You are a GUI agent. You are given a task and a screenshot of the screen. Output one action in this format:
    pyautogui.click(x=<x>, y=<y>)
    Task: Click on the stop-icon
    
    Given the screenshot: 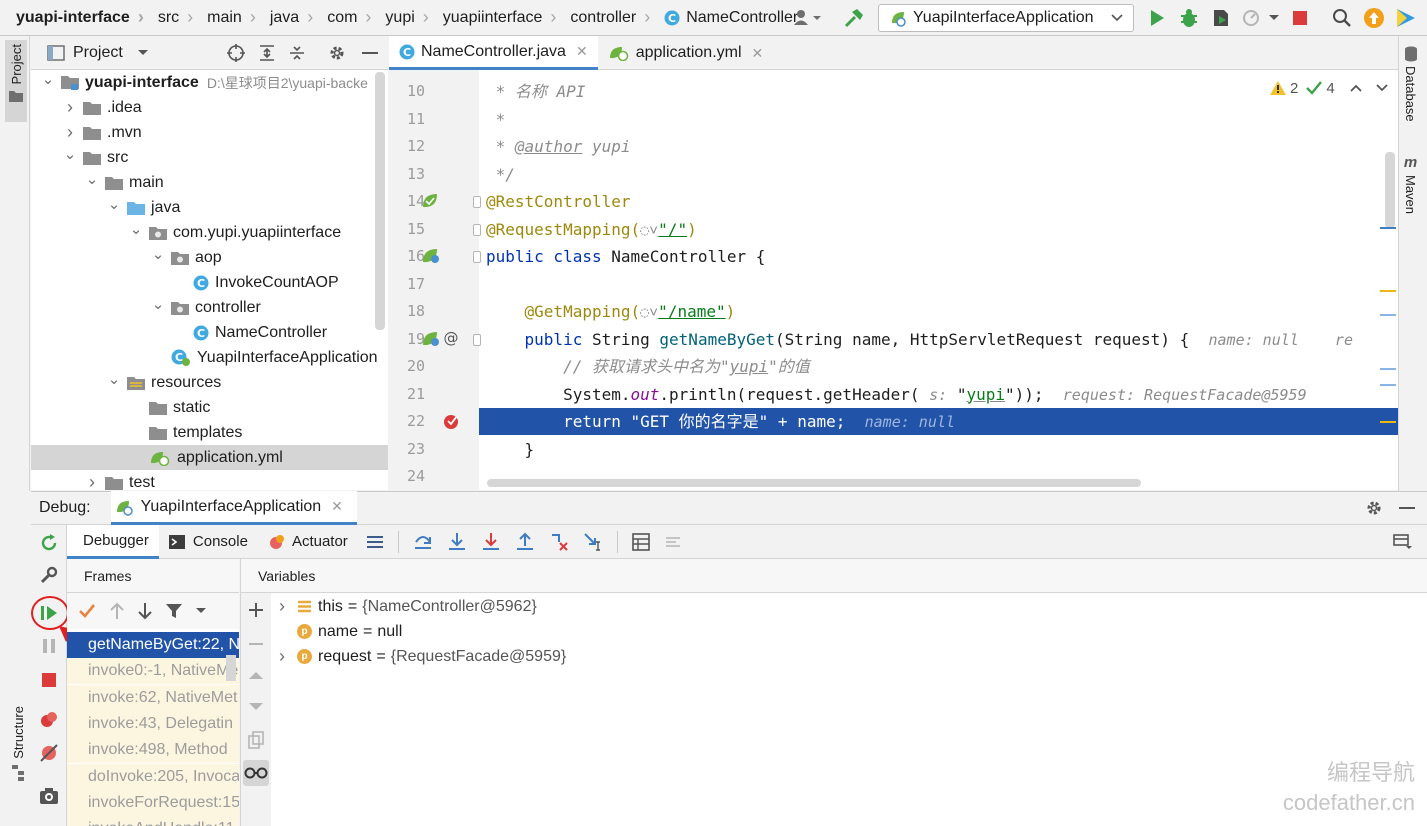 What is the action you would take?
    pyautogui.click(x=1300, y=18)
    